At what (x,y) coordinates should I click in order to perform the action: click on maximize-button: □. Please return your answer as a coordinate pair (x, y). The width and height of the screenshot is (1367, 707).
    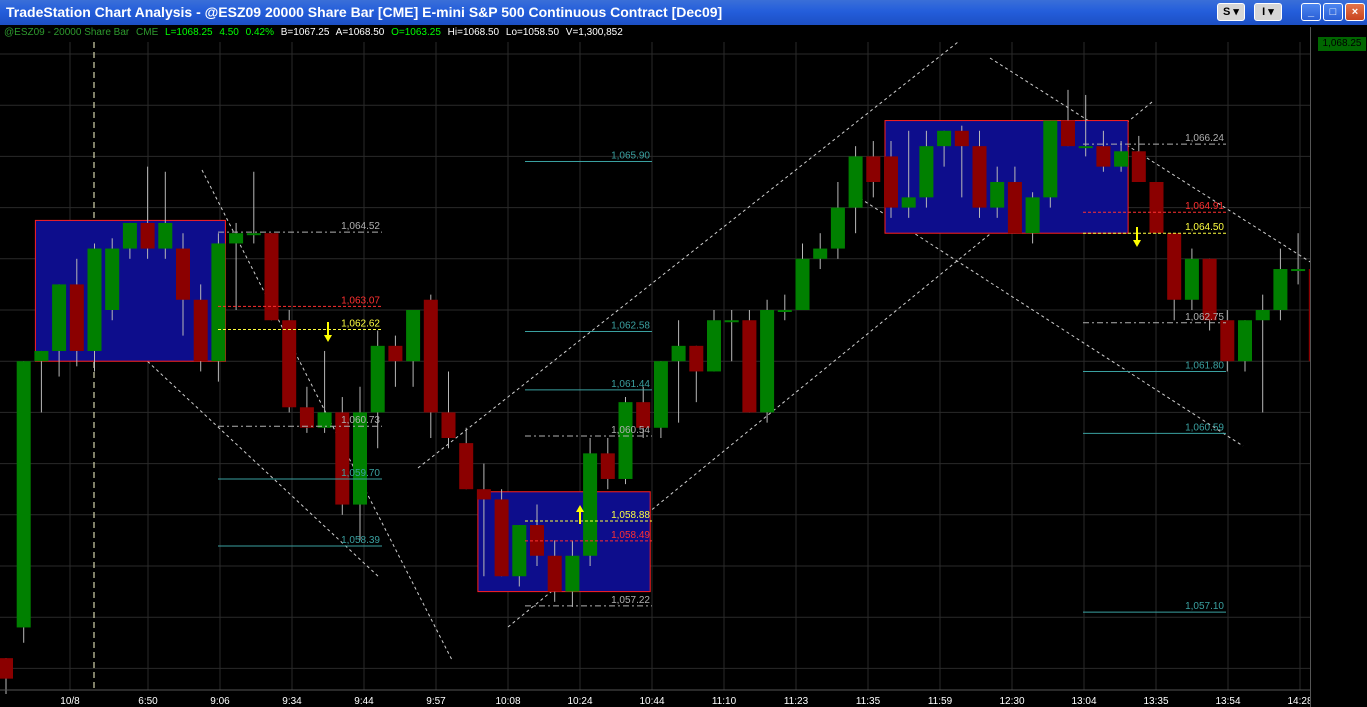
    Looking at the image, I should click on (1333, 12).